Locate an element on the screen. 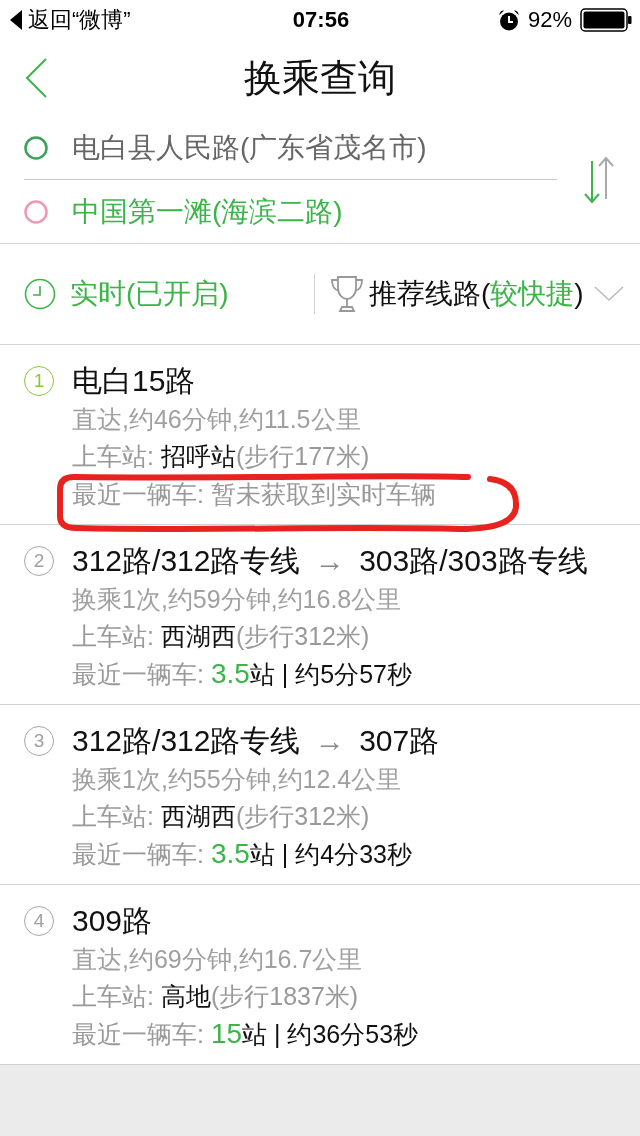 The width and height of the screenshot is (640, 1136). route-summary: 换乘1次,约55分钟,约12.4公里 is located at coordinates (237, 779).